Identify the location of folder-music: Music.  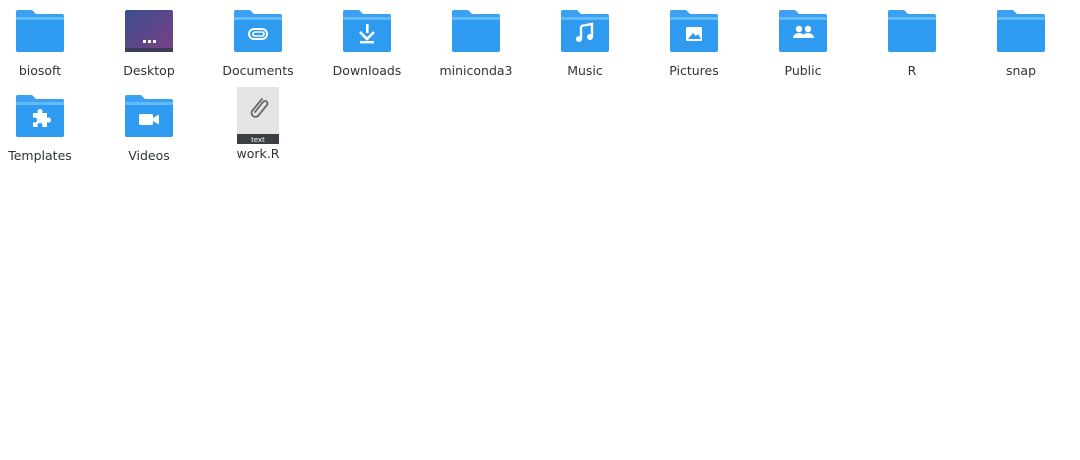
(585, 48).